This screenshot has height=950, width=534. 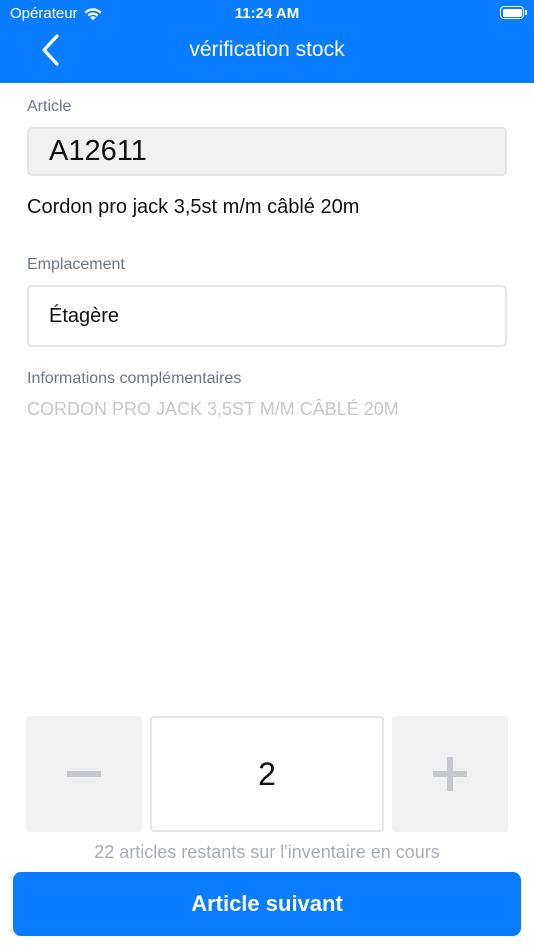 What do you see at coordinates (267, 13) in the screenshot?
I see `status-time: 11:24 AM` at bounding box center [267, 13].